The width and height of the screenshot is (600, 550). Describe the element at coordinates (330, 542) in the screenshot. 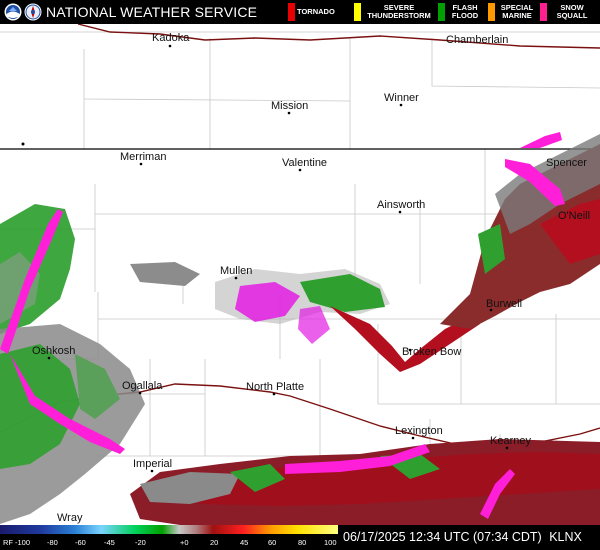

I see `colorbar-tick-label: 100` at that location.